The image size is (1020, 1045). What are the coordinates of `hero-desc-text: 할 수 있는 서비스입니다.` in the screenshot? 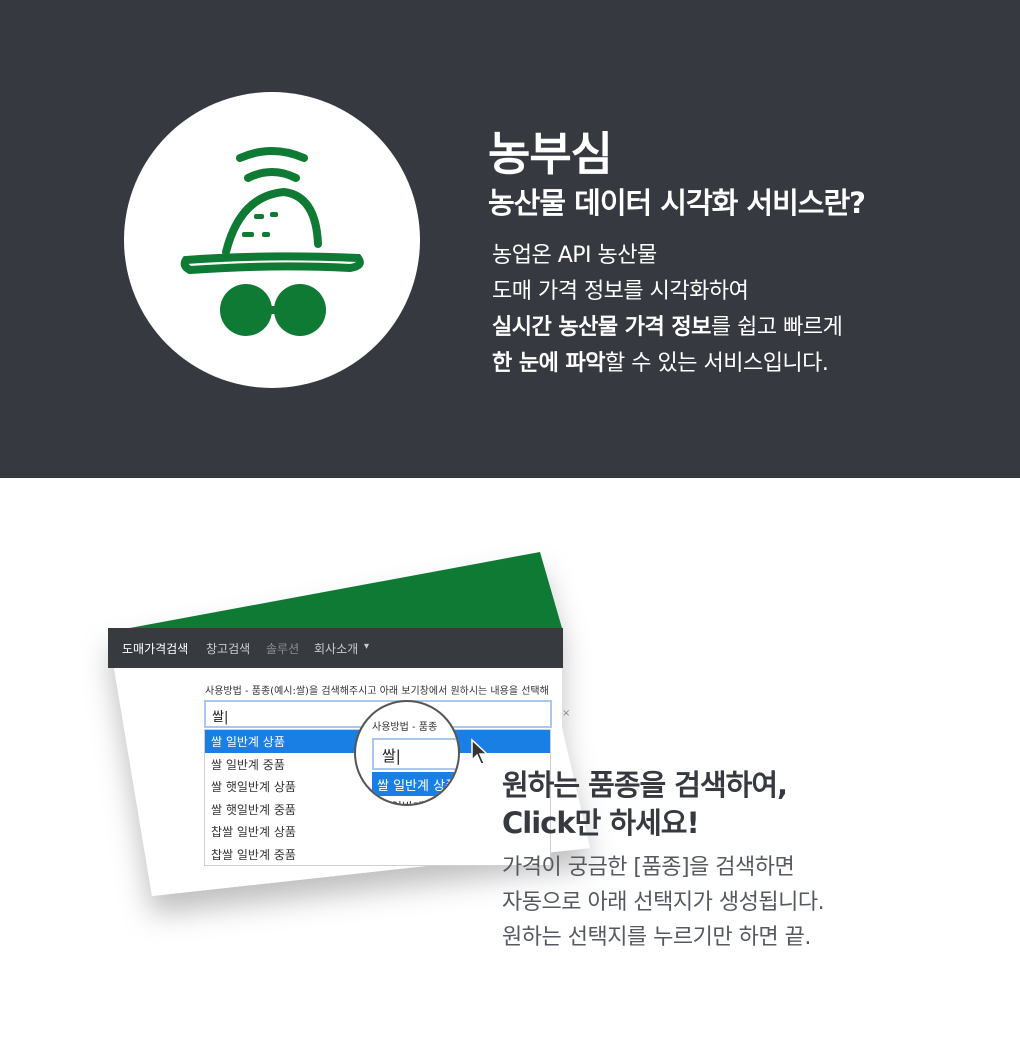 It's located at (717, 363).